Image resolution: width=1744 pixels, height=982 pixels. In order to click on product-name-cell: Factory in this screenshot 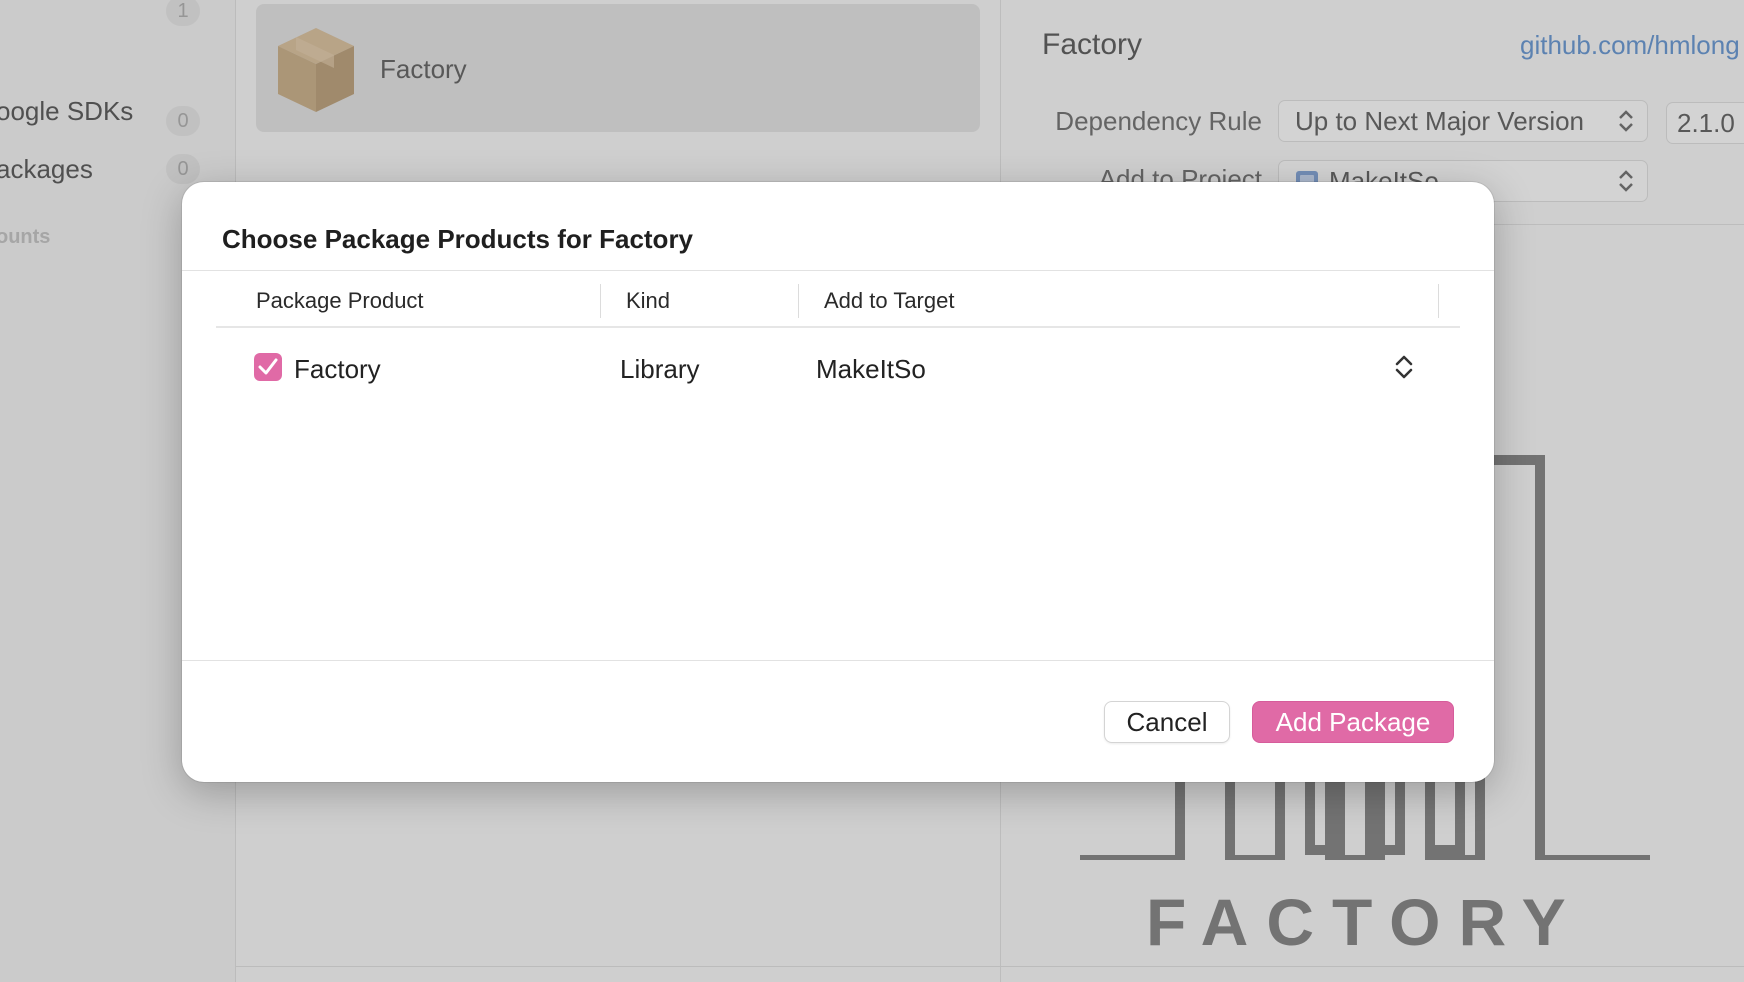, I will do `click(337, 369)`.